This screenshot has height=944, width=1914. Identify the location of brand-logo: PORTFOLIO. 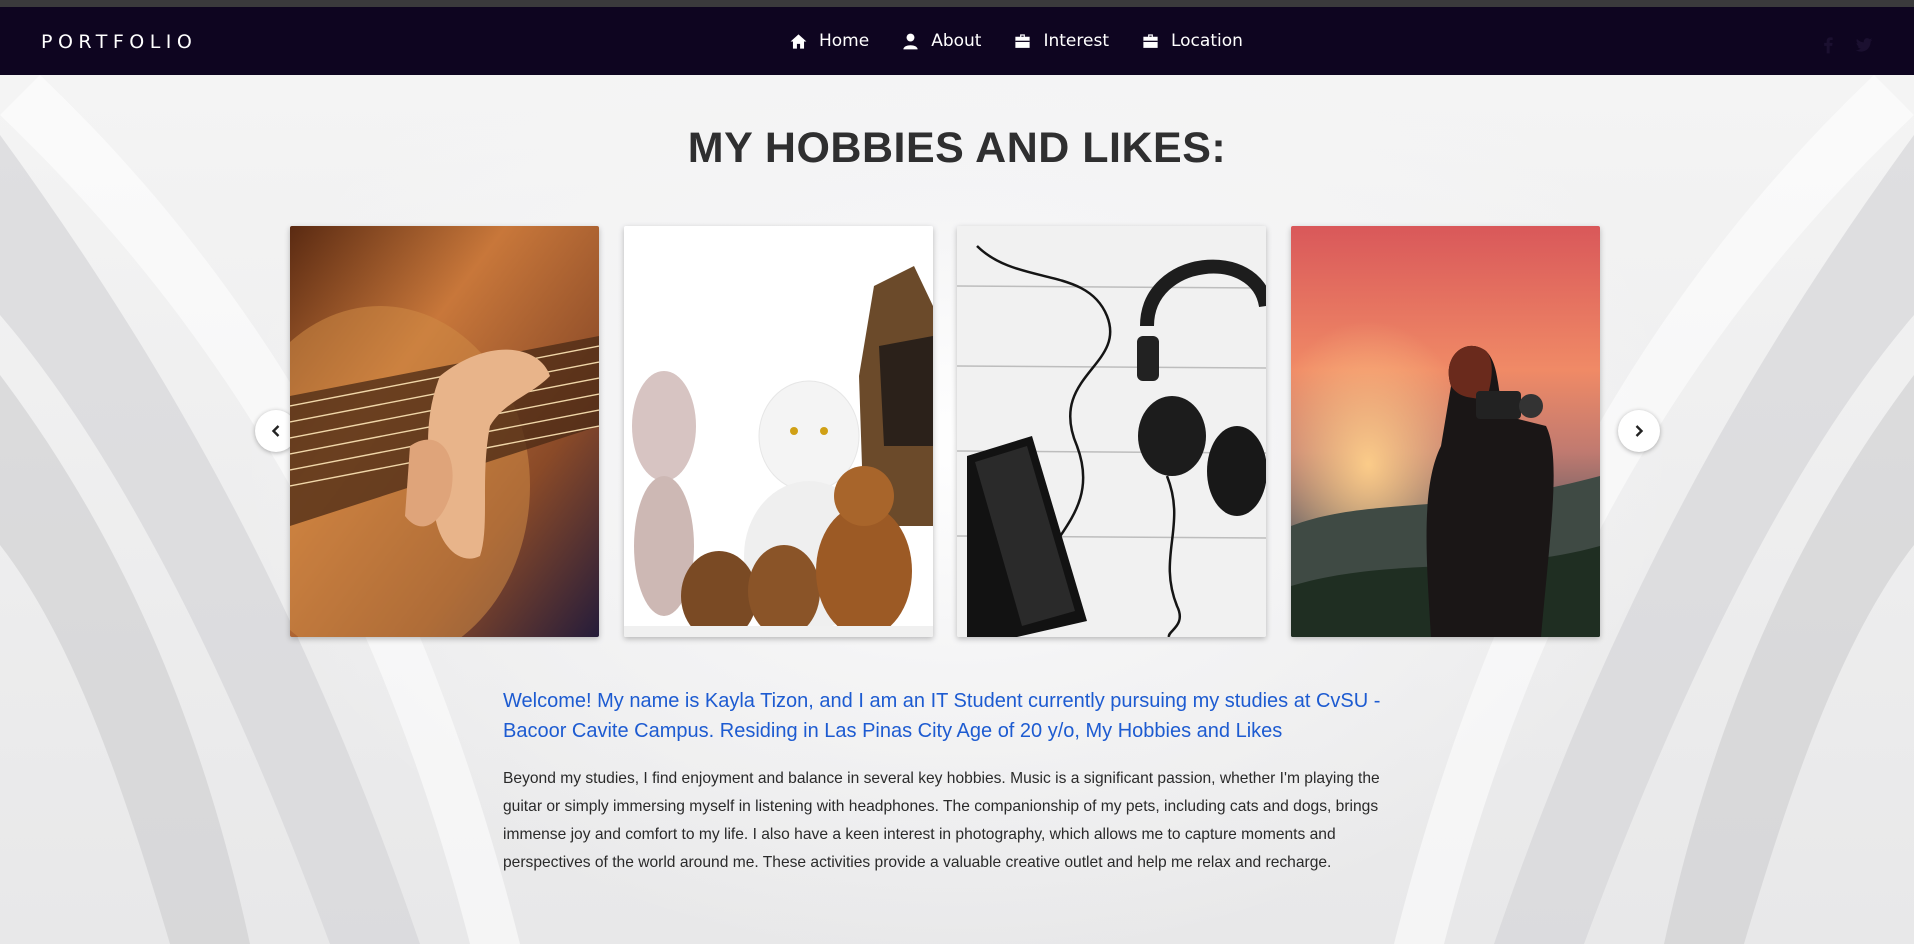
(119, 42).